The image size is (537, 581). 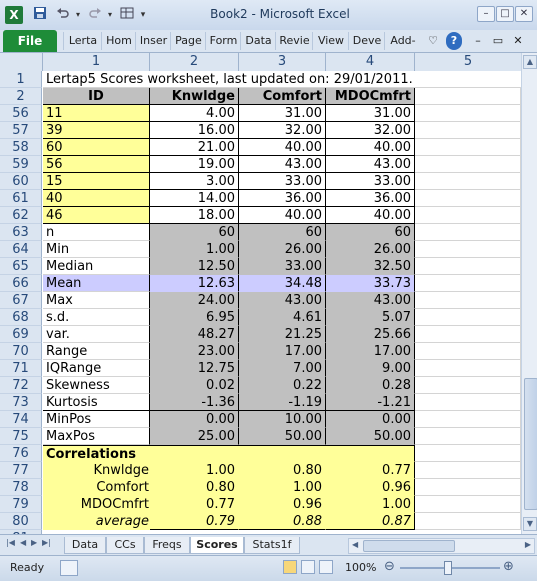 I want to click on row-header: 60, so click(x=21, y=181).